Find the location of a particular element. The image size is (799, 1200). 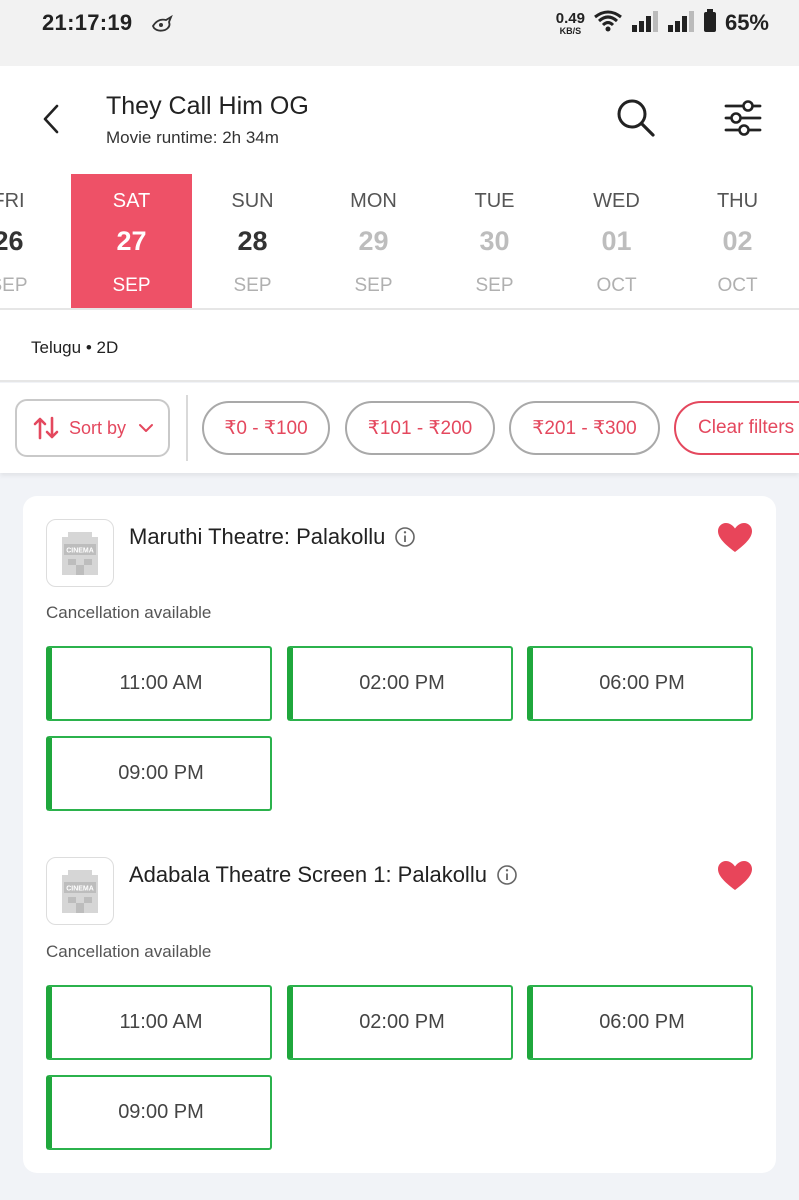

sort-by-label: Sort by is located at coordinates (98, 427).